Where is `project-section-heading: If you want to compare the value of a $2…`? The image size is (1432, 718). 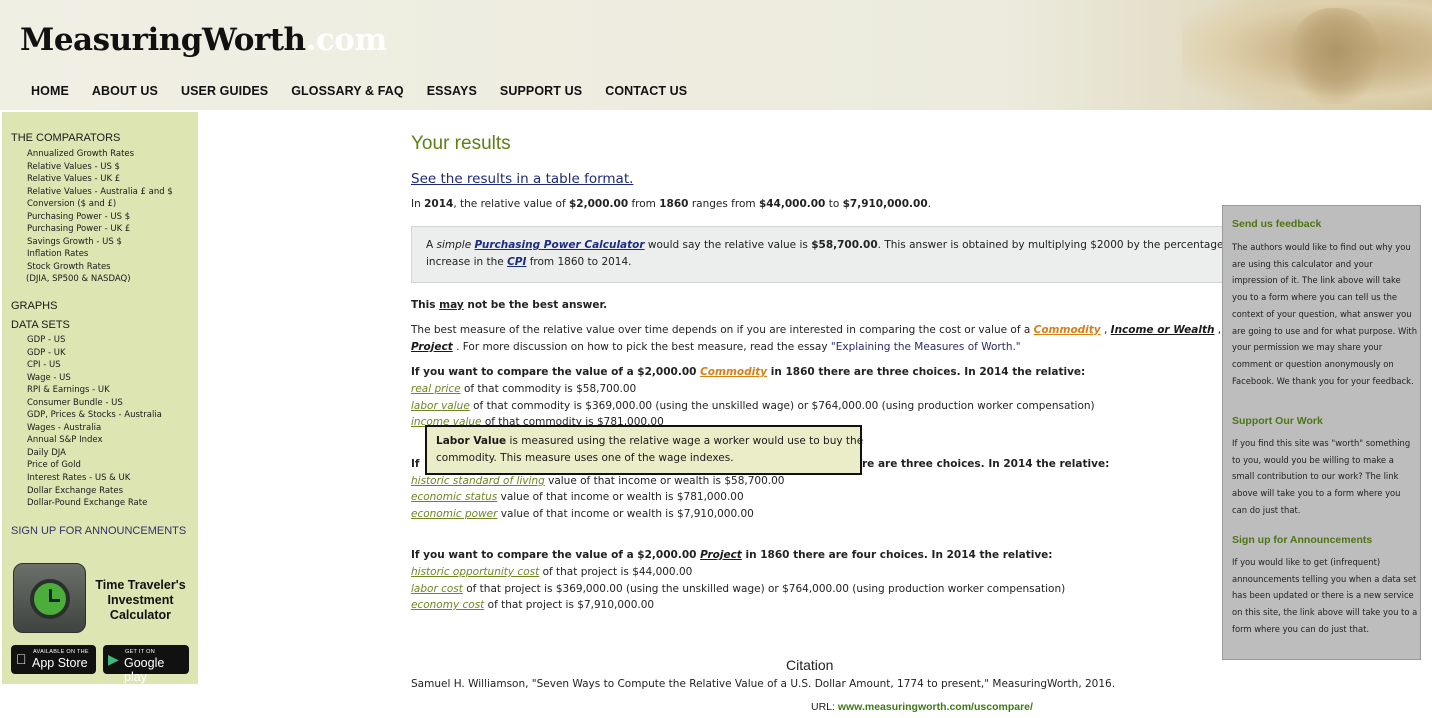
project-section-heading: If you want to compare the value of a $2… is located at coordinates (732, 555).